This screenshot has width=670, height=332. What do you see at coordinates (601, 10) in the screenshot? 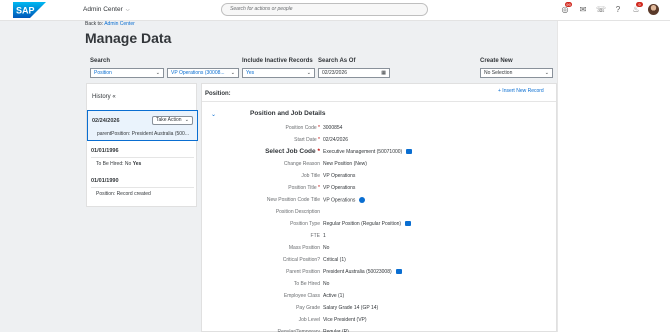
I see `headset-icon: ☏` at bounding box center [601, 10].